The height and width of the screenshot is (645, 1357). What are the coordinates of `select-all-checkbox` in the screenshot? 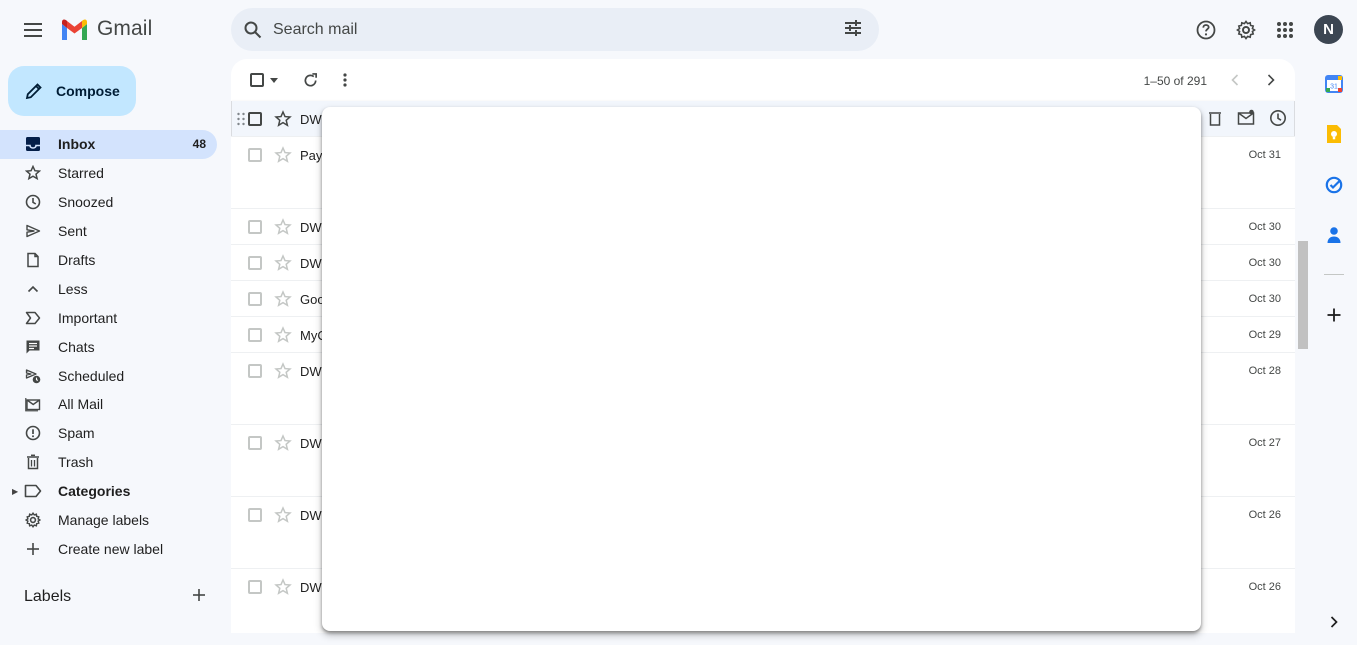 It's located at (264, 80).